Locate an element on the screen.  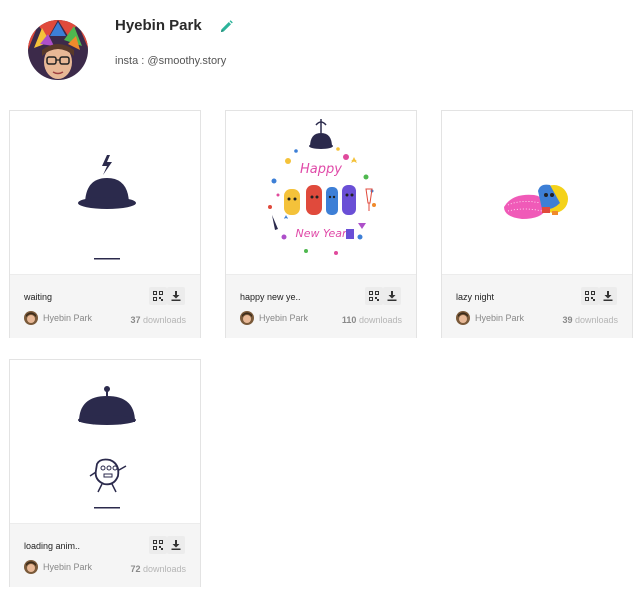
svg-text: New Year is located at coordinates (321, 233).